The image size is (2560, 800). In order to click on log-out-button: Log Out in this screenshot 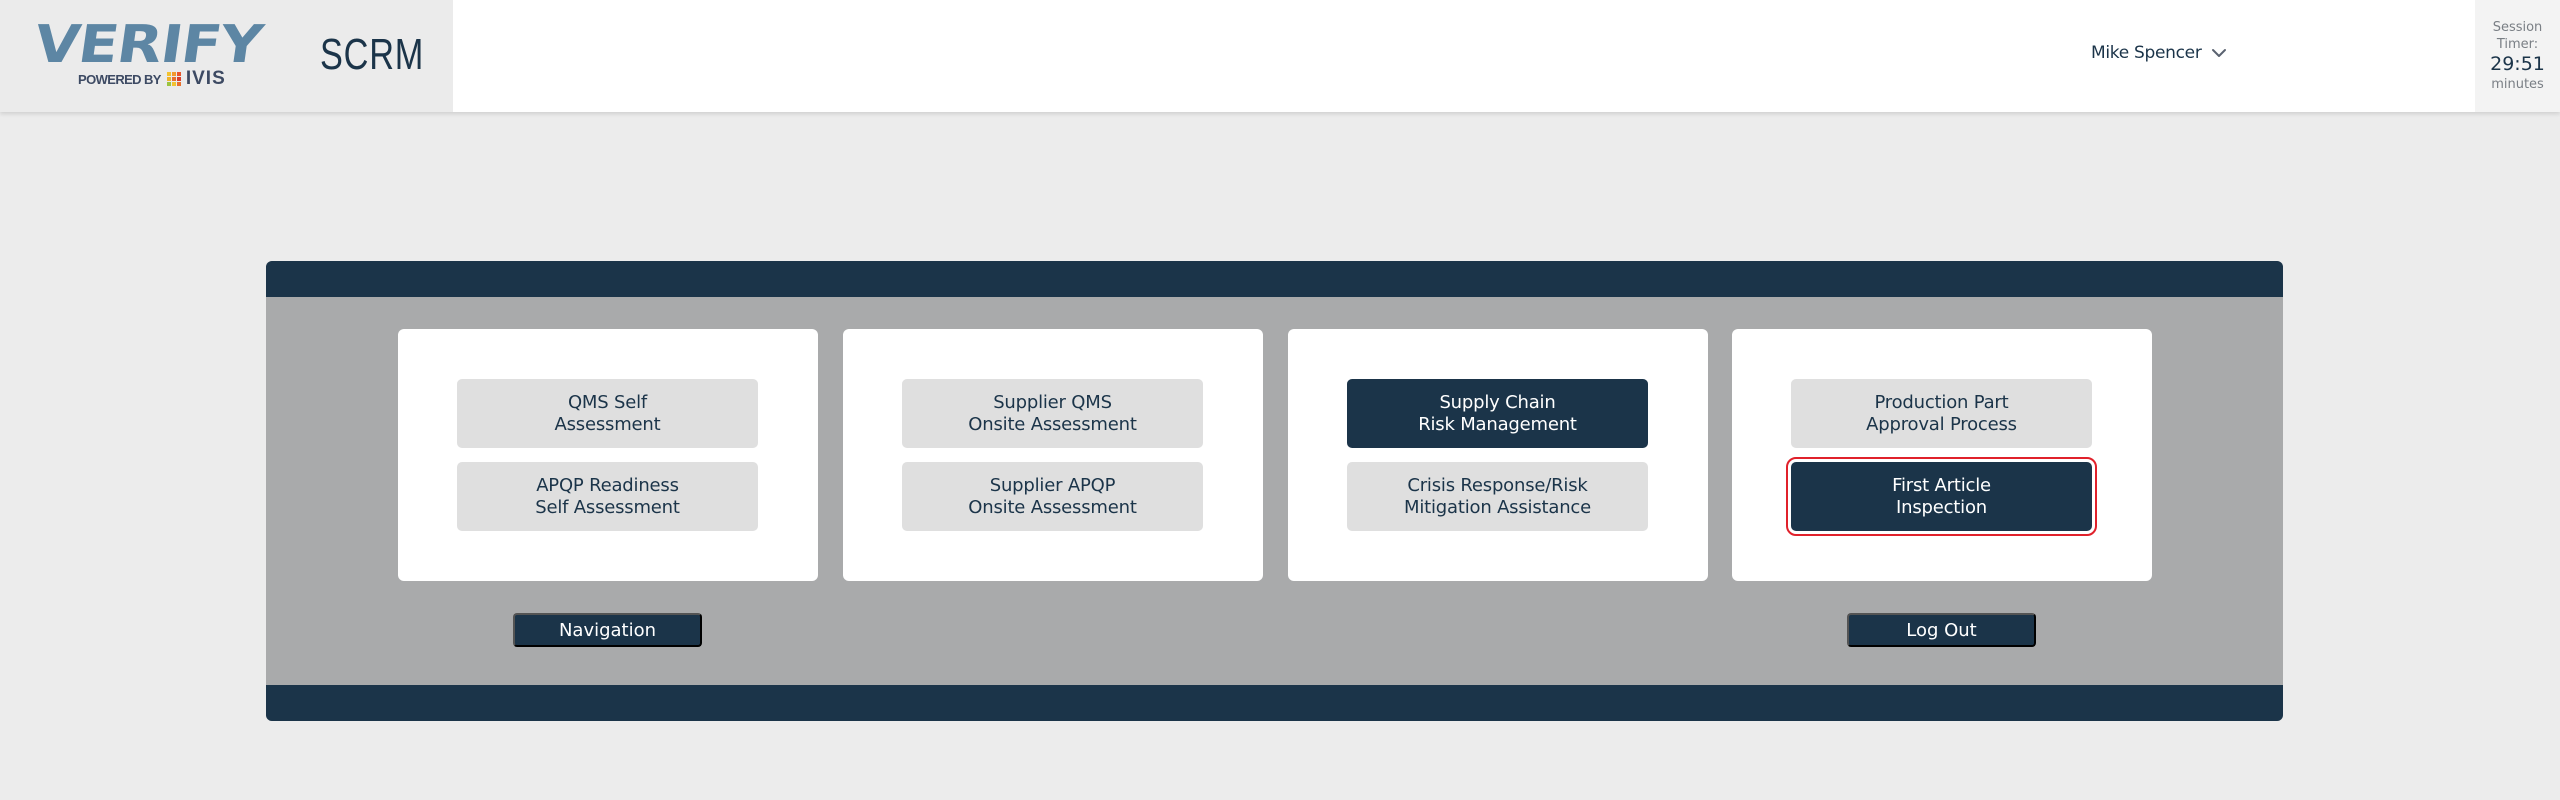, I will do `click(1941, 630)`.